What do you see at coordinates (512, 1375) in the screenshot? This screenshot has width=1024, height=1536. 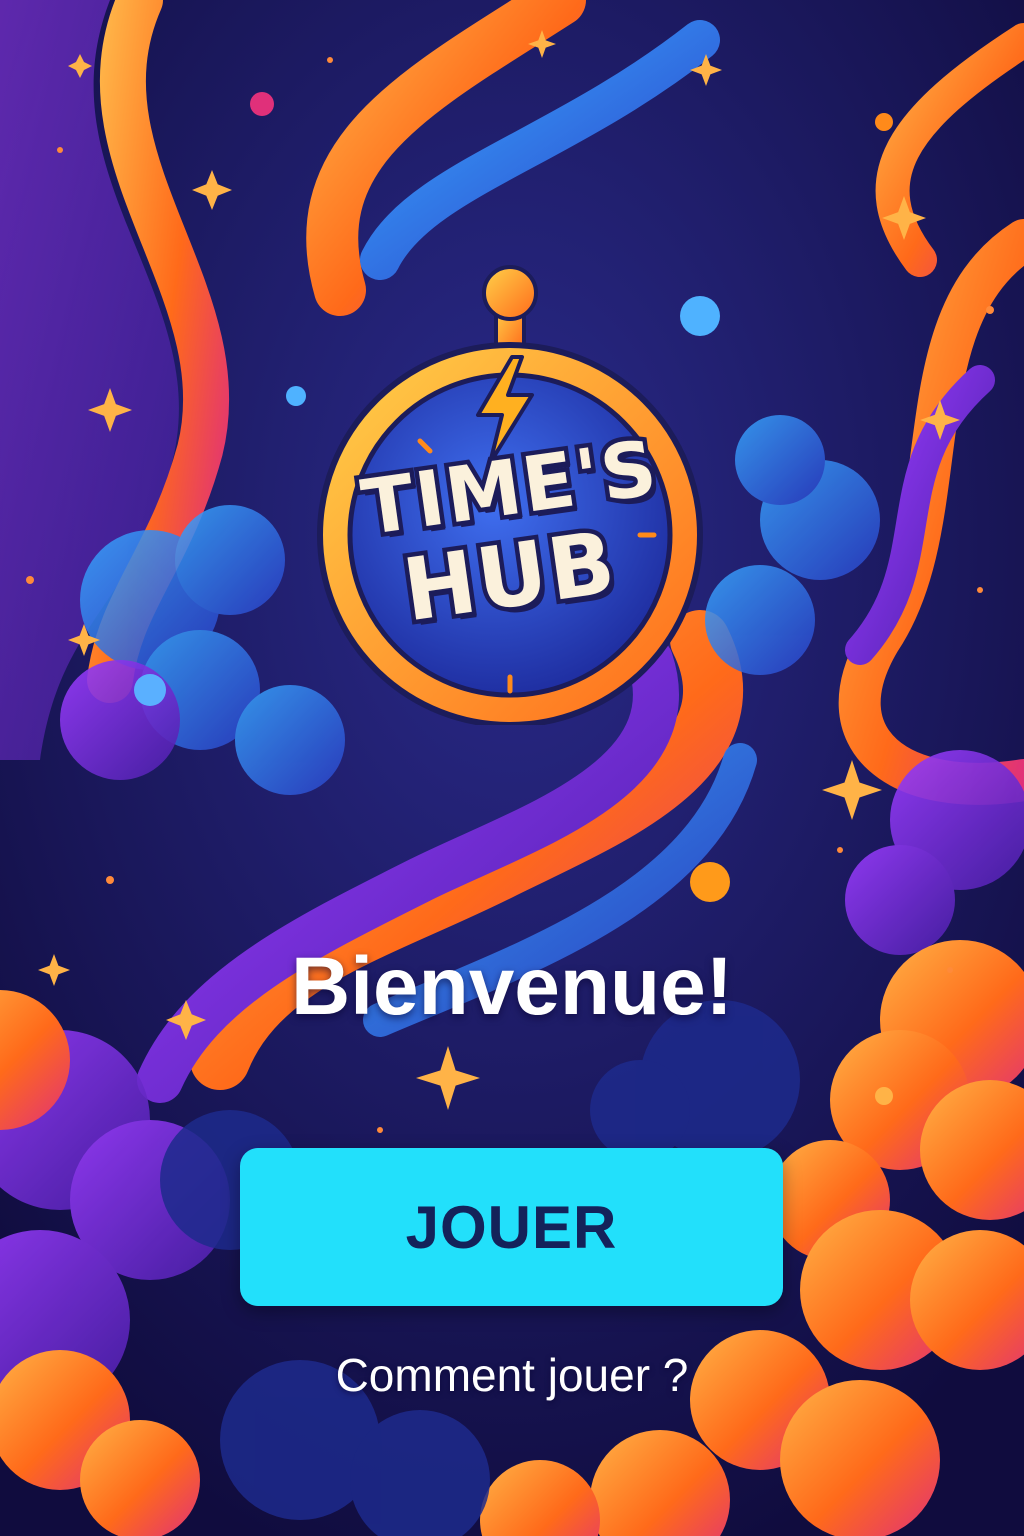 I see `how-to-play-link: Comment jouer ?` at bounding box center [512, 1375].